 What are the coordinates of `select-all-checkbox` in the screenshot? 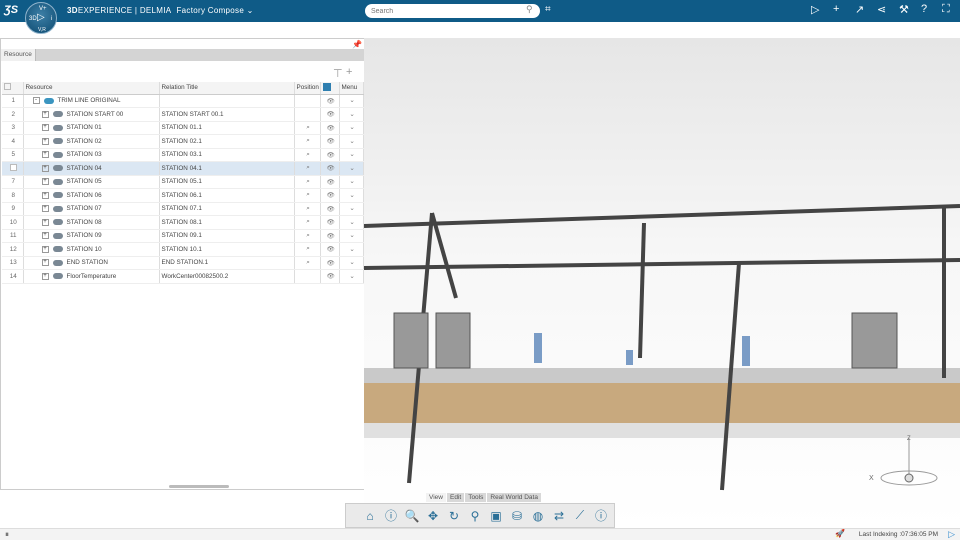 It's located at (13, 88).